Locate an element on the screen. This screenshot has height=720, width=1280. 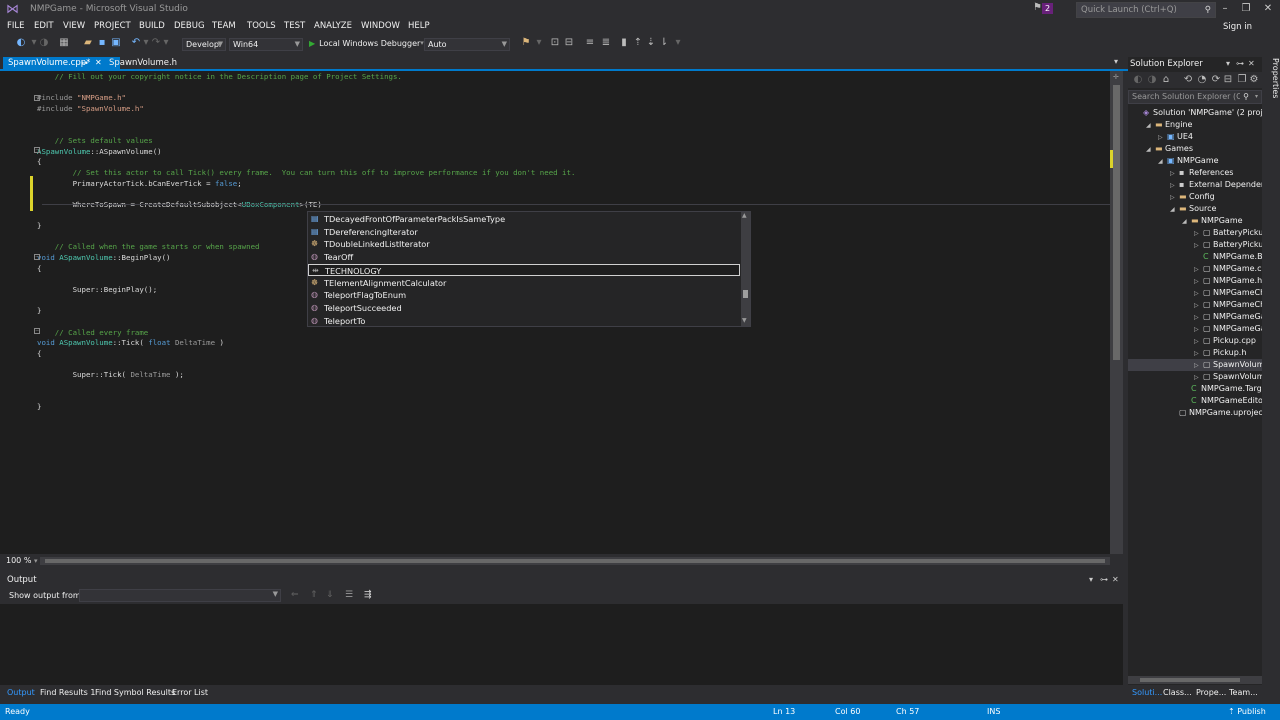
toolbar-icon: ▾ is located at coordinates (539, 43).